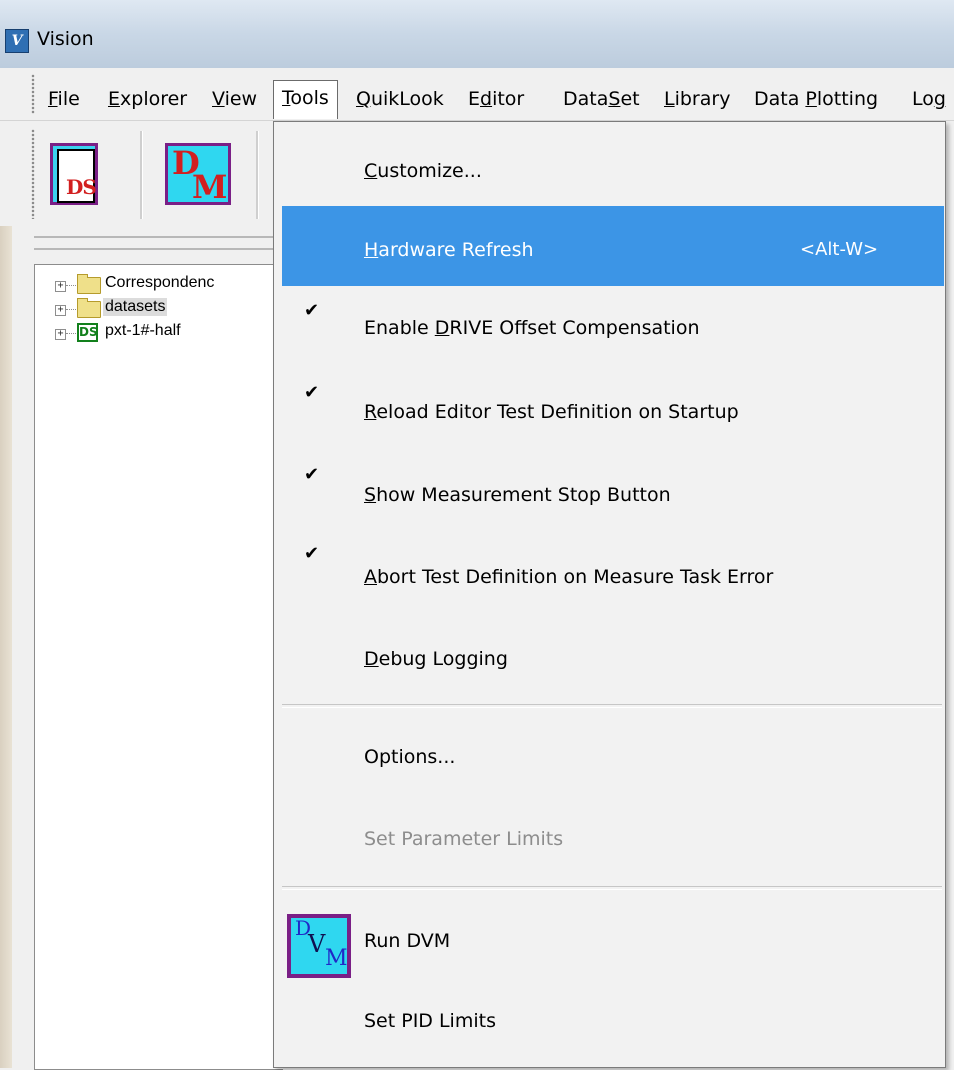 Image resolution: width=954 pixels, height=1070 pixels. I want to click on title-bar: V Vision, so click(477, 34).